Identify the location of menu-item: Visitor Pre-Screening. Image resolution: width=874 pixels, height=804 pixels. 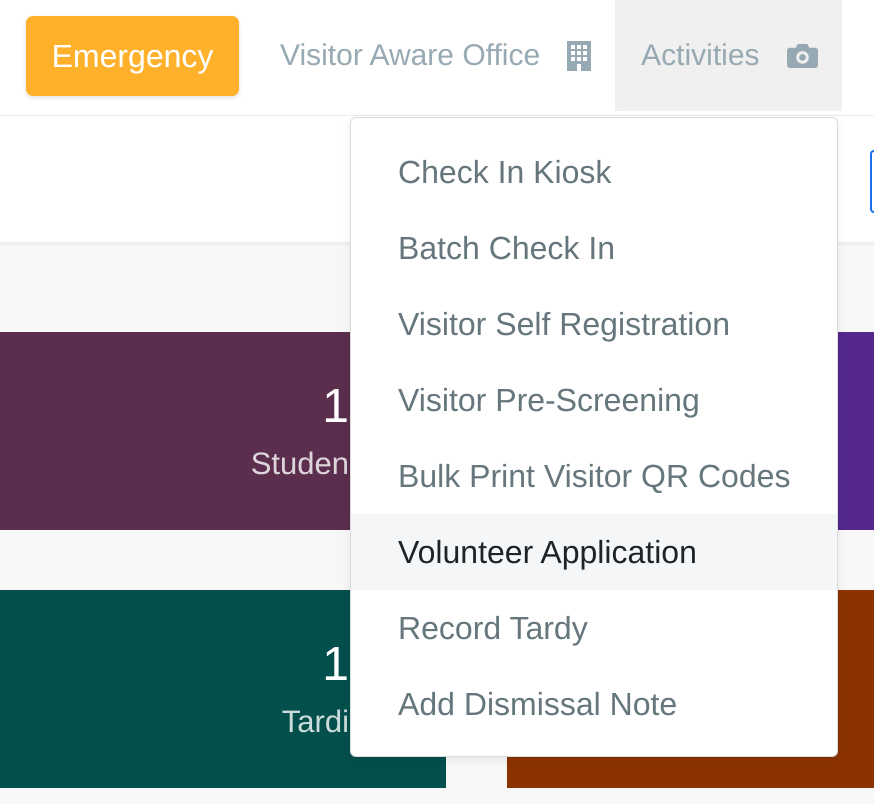
(594, 400).